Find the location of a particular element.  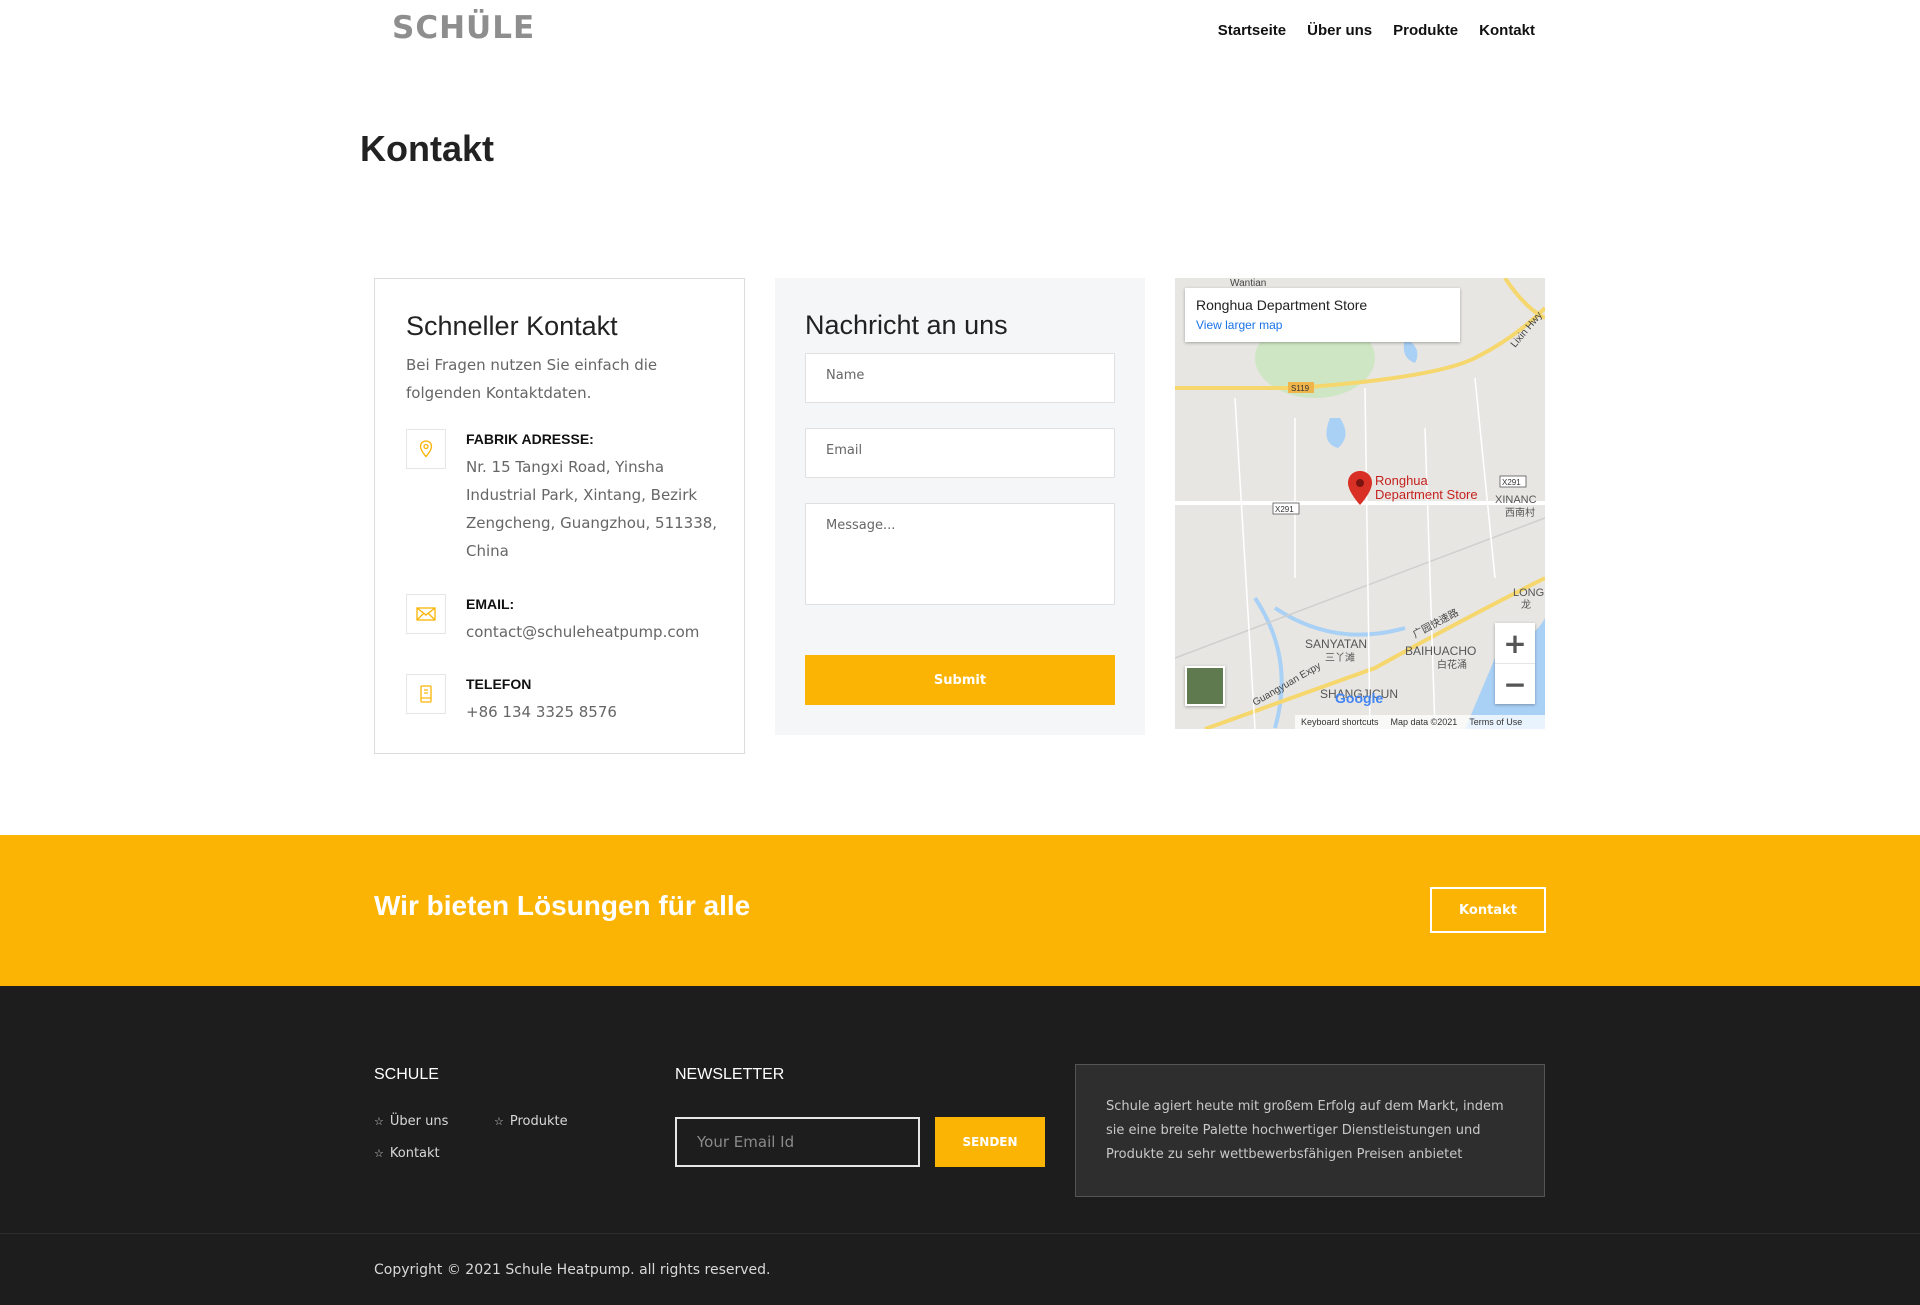

footer-link-label: Produkte is located at coordinates (538, 1121).